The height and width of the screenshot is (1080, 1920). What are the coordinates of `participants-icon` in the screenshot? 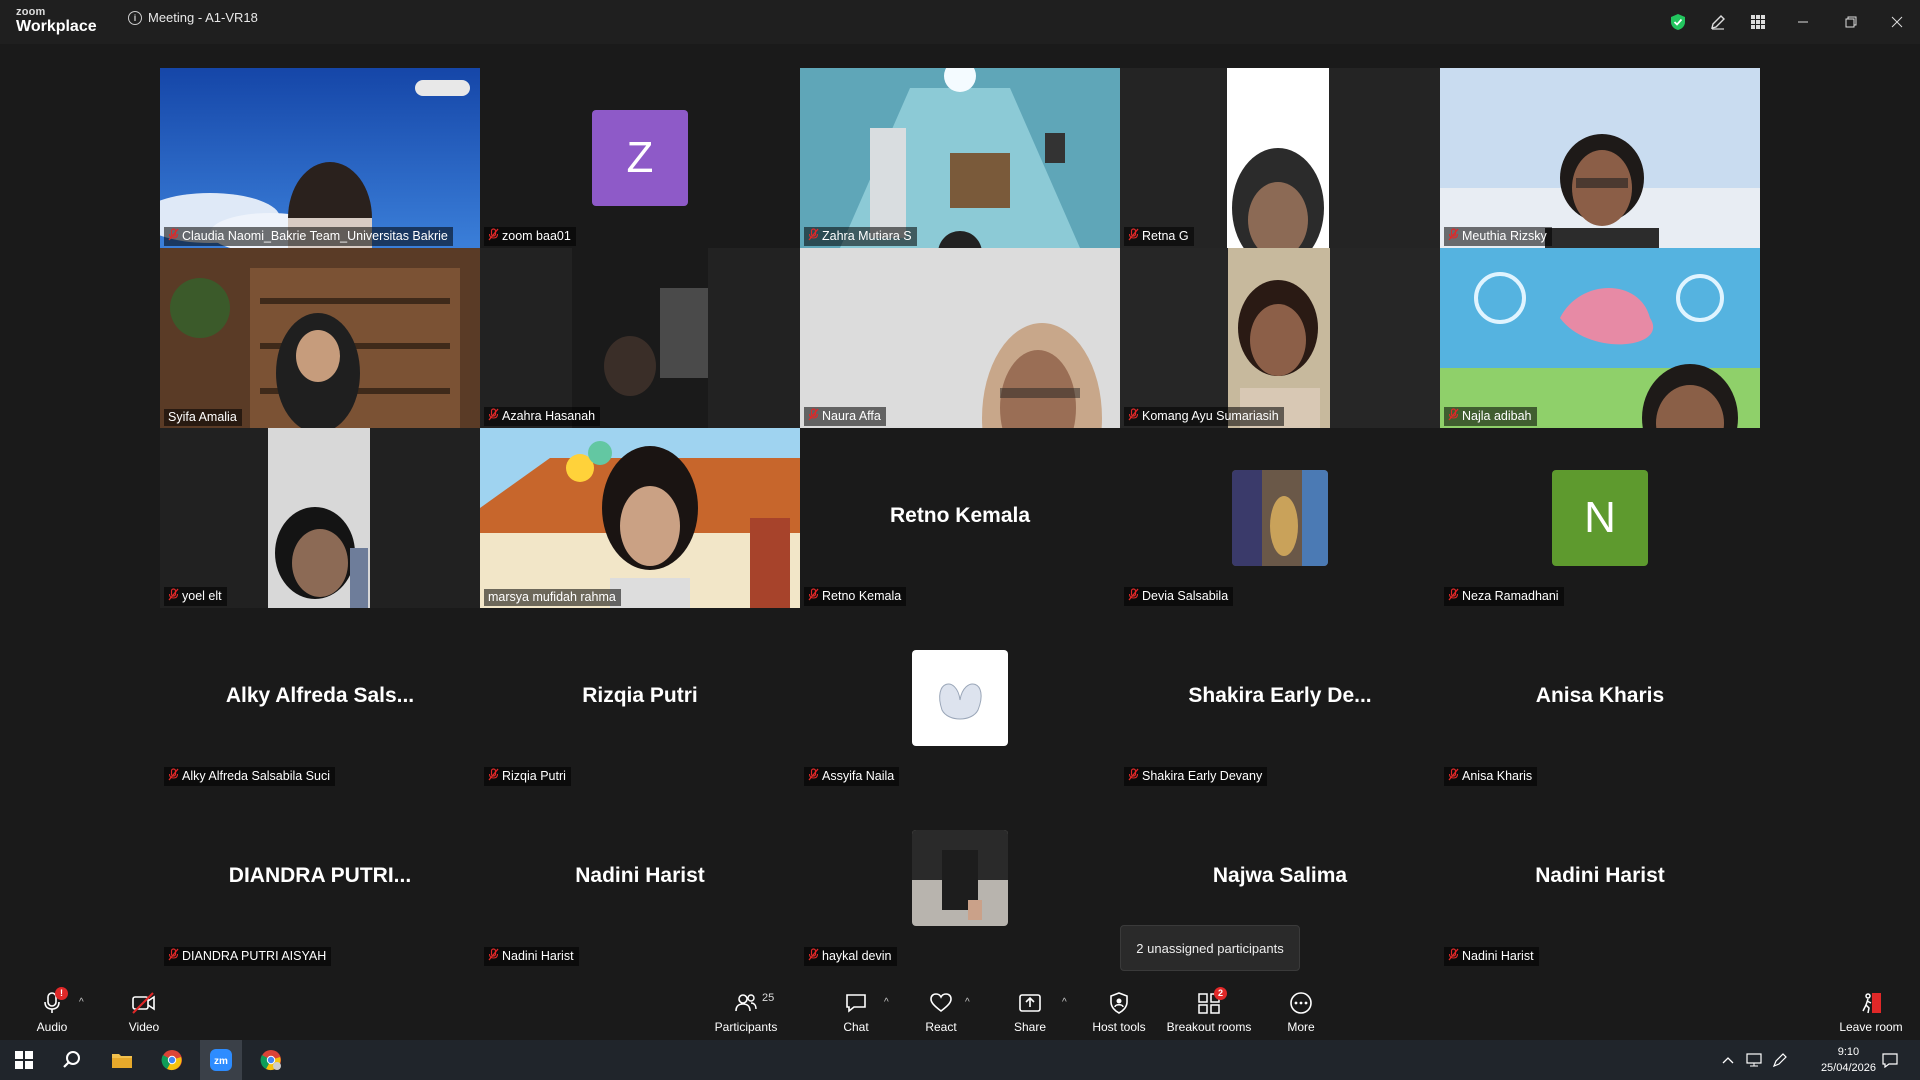 It's located at (746, 1003).